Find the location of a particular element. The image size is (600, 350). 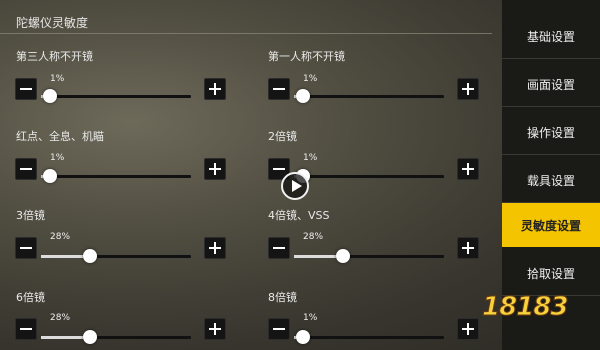

title-divider is located at coordinates (246, 33).